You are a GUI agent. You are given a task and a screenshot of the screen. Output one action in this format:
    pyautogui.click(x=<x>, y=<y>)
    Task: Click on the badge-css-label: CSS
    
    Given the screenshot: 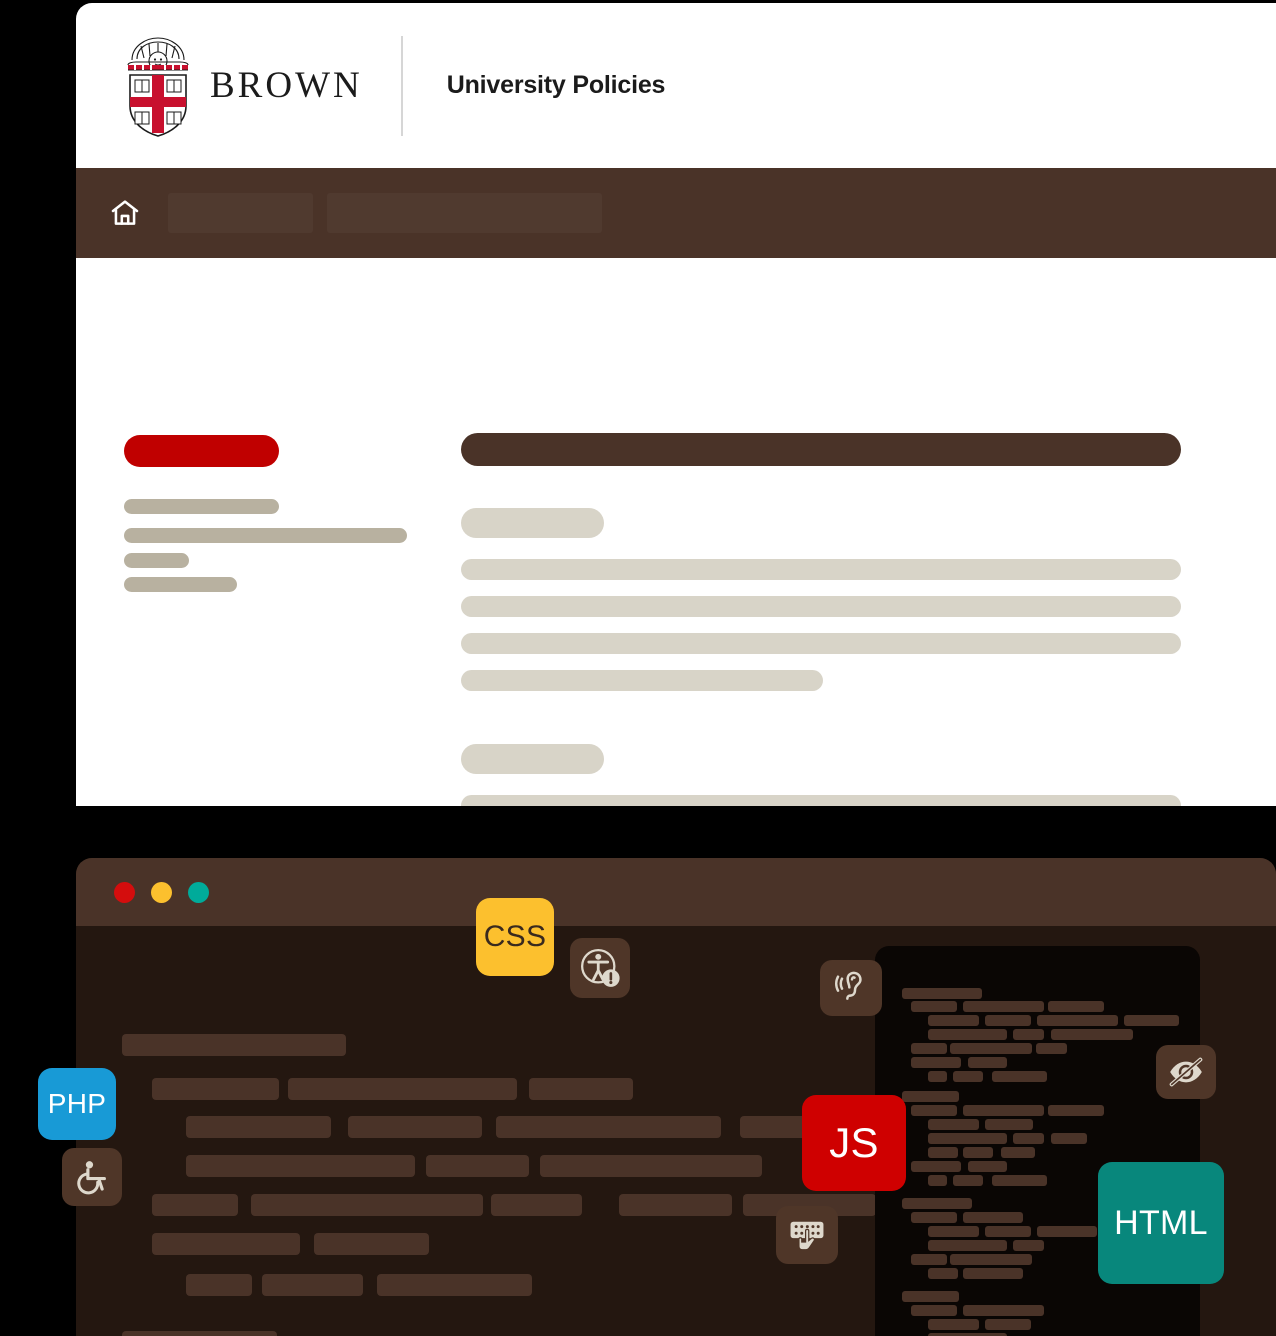 What is the action you would take?
    pyautogui.click(x=515, y=936)
    